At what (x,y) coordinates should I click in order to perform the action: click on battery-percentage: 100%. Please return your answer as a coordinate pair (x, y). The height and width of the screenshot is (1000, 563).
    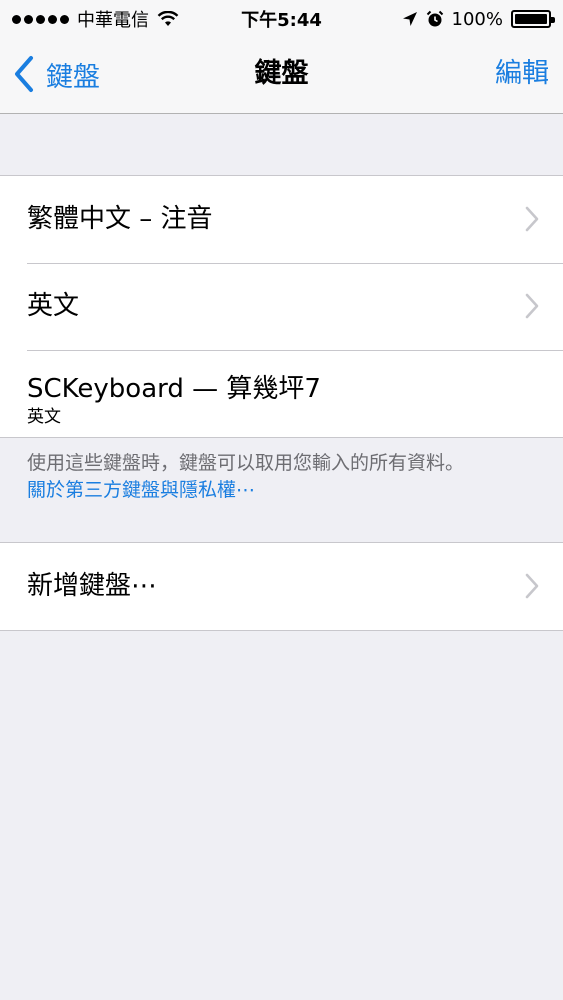
    Looking at the image, I should click on (477, 19).